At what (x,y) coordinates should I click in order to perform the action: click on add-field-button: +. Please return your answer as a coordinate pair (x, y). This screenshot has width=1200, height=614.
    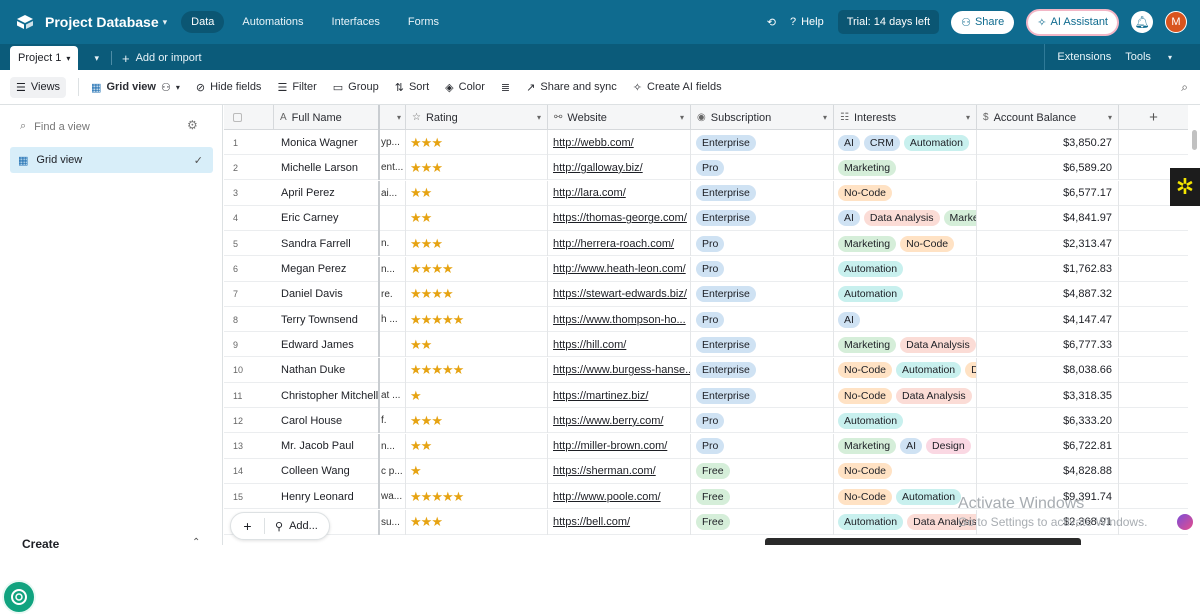
    Looking at the image, I should click on (1153, 117).